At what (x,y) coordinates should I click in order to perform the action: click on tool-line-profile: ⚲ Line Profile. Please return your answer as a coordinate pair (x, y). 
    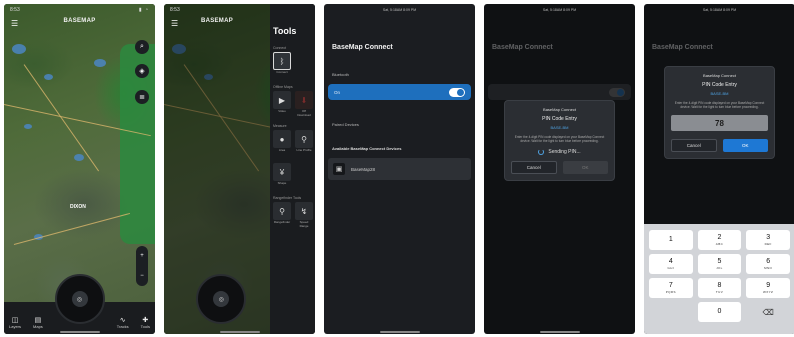
    Looking at the image, I should click on (304, 145).